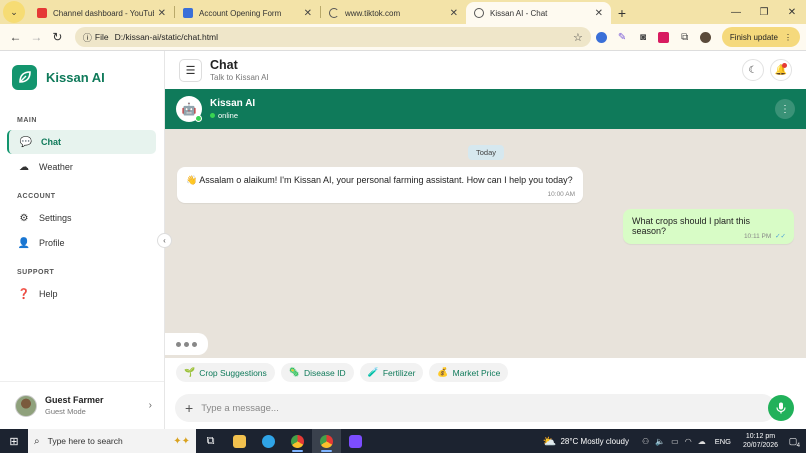 Image resolution: width=806 pixels, height=453 pixels. What do you see at coordinates (391, 372) in the screenshot?
I see `quick-reply-fertilizer: 🧪 Fertilizer` at bounding box center [391, 372].